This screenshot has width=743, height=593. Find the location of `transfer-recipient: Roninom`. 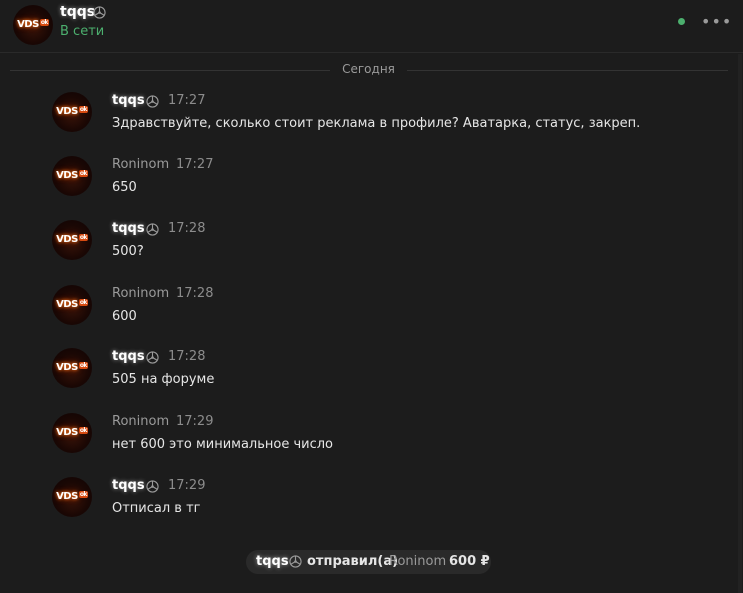

transfer-recipient: Roninom is located at coordinates (417, 561).